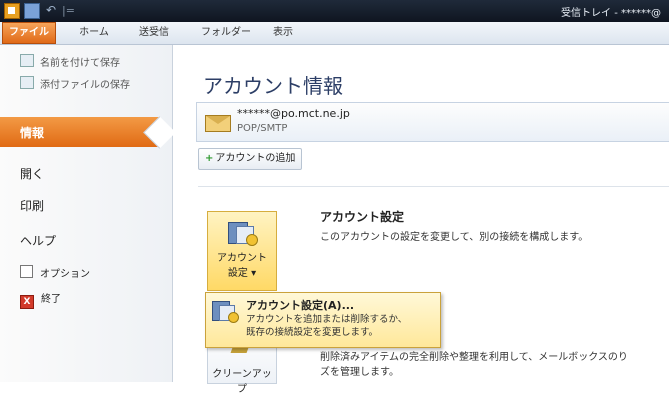 Image resolution: width=669 pixels, height=395 pixels. Describe the element at coordinates (225, 311) in the screenshot. I see `account-settings-menu-icon` at that location.